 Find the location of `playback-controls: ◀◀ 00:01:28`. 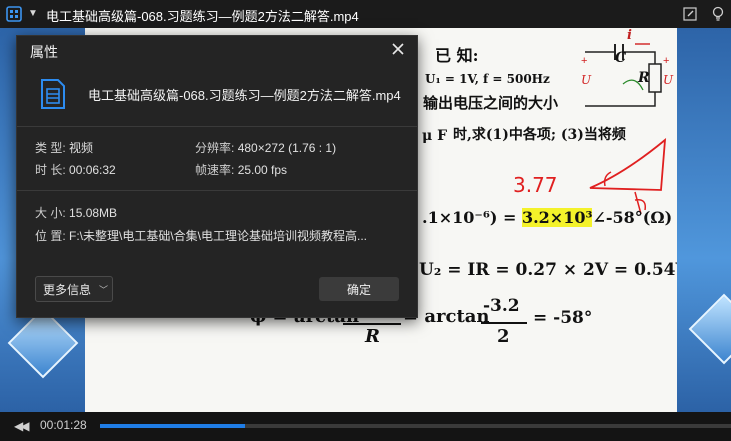

playback-controls: ◀◀ 00:01:28 is located at coordinates (365, 426).